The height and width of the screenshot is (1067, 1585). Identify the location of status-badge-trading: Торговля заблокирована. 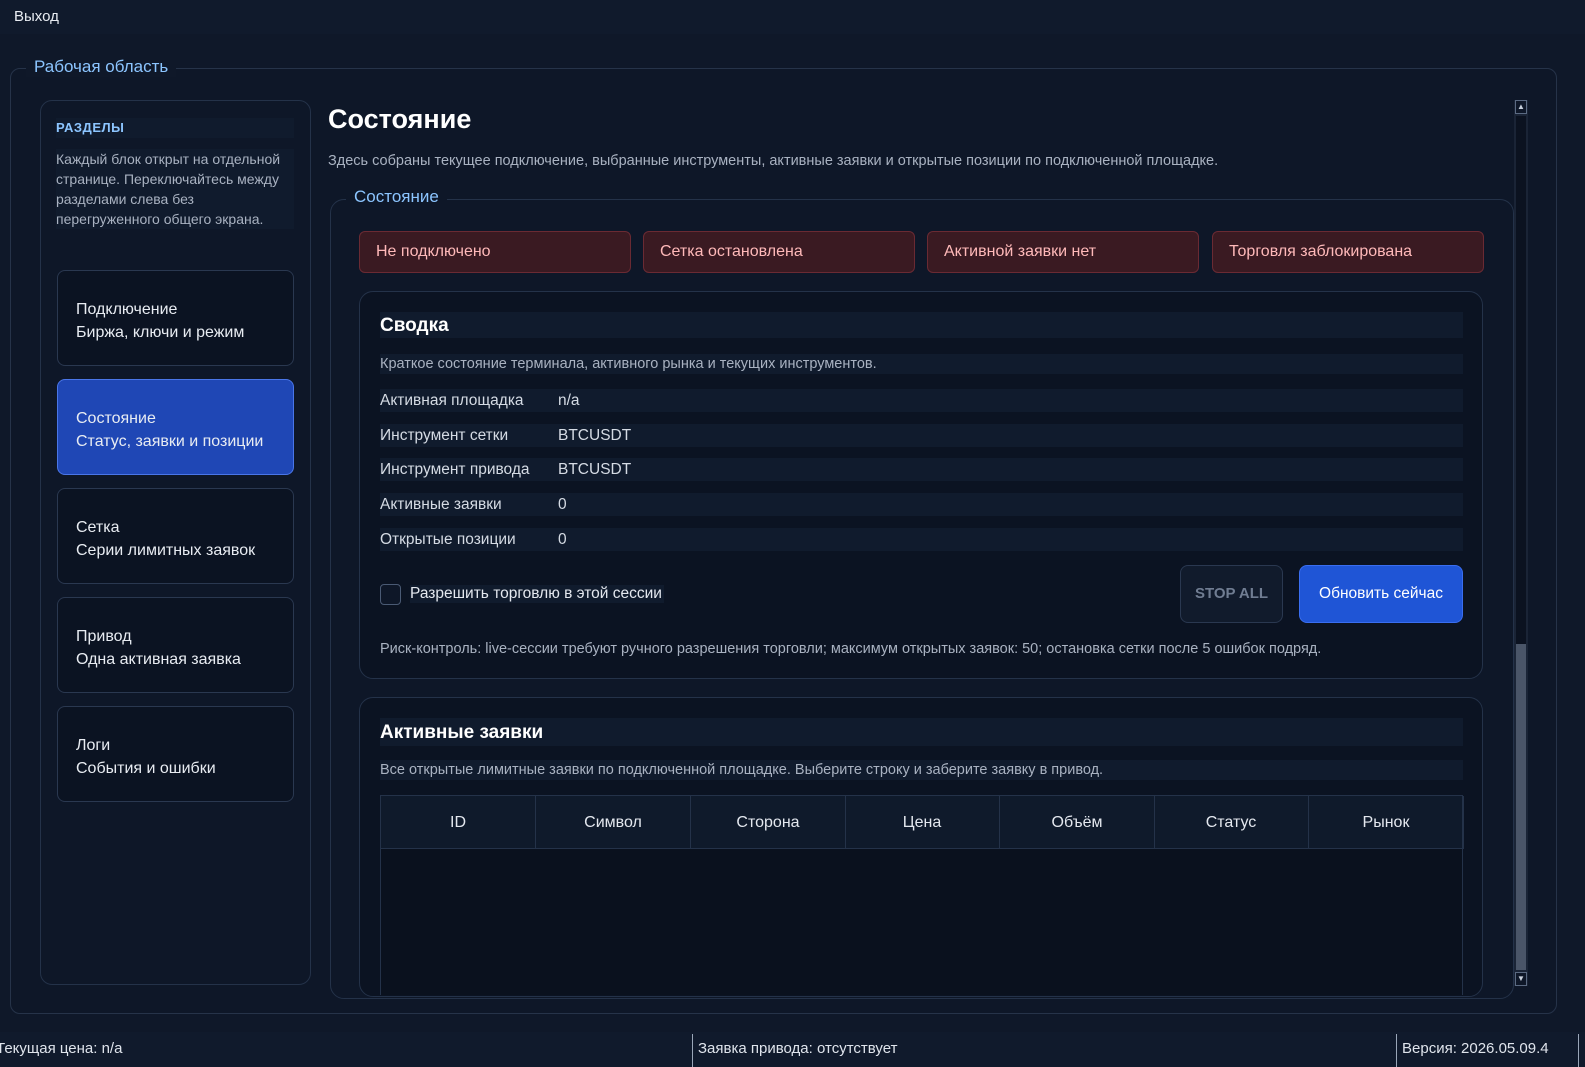
(1348, 252).